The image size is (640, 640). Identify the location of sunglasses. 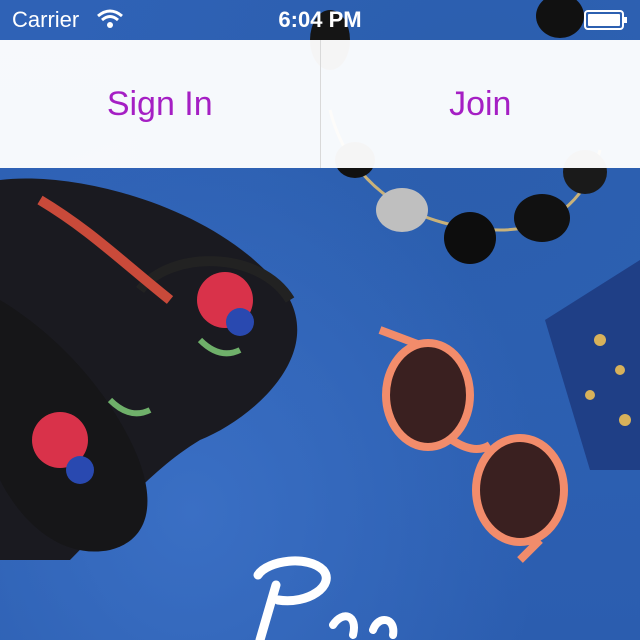
(473, 444).